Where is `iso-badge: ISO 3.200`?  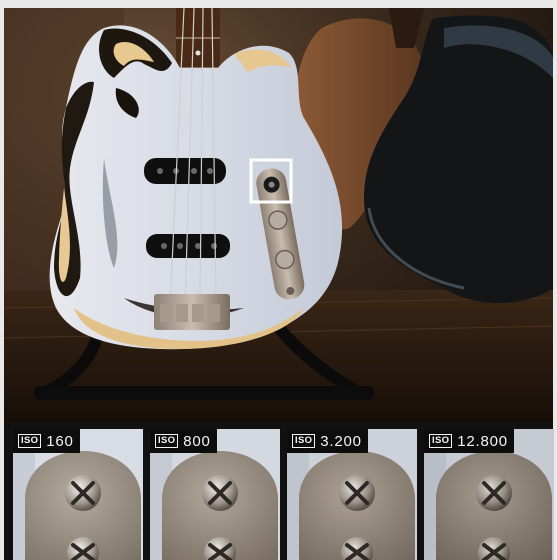
iso-badge: ISO 3.200 is located at coordinates (327, 441).